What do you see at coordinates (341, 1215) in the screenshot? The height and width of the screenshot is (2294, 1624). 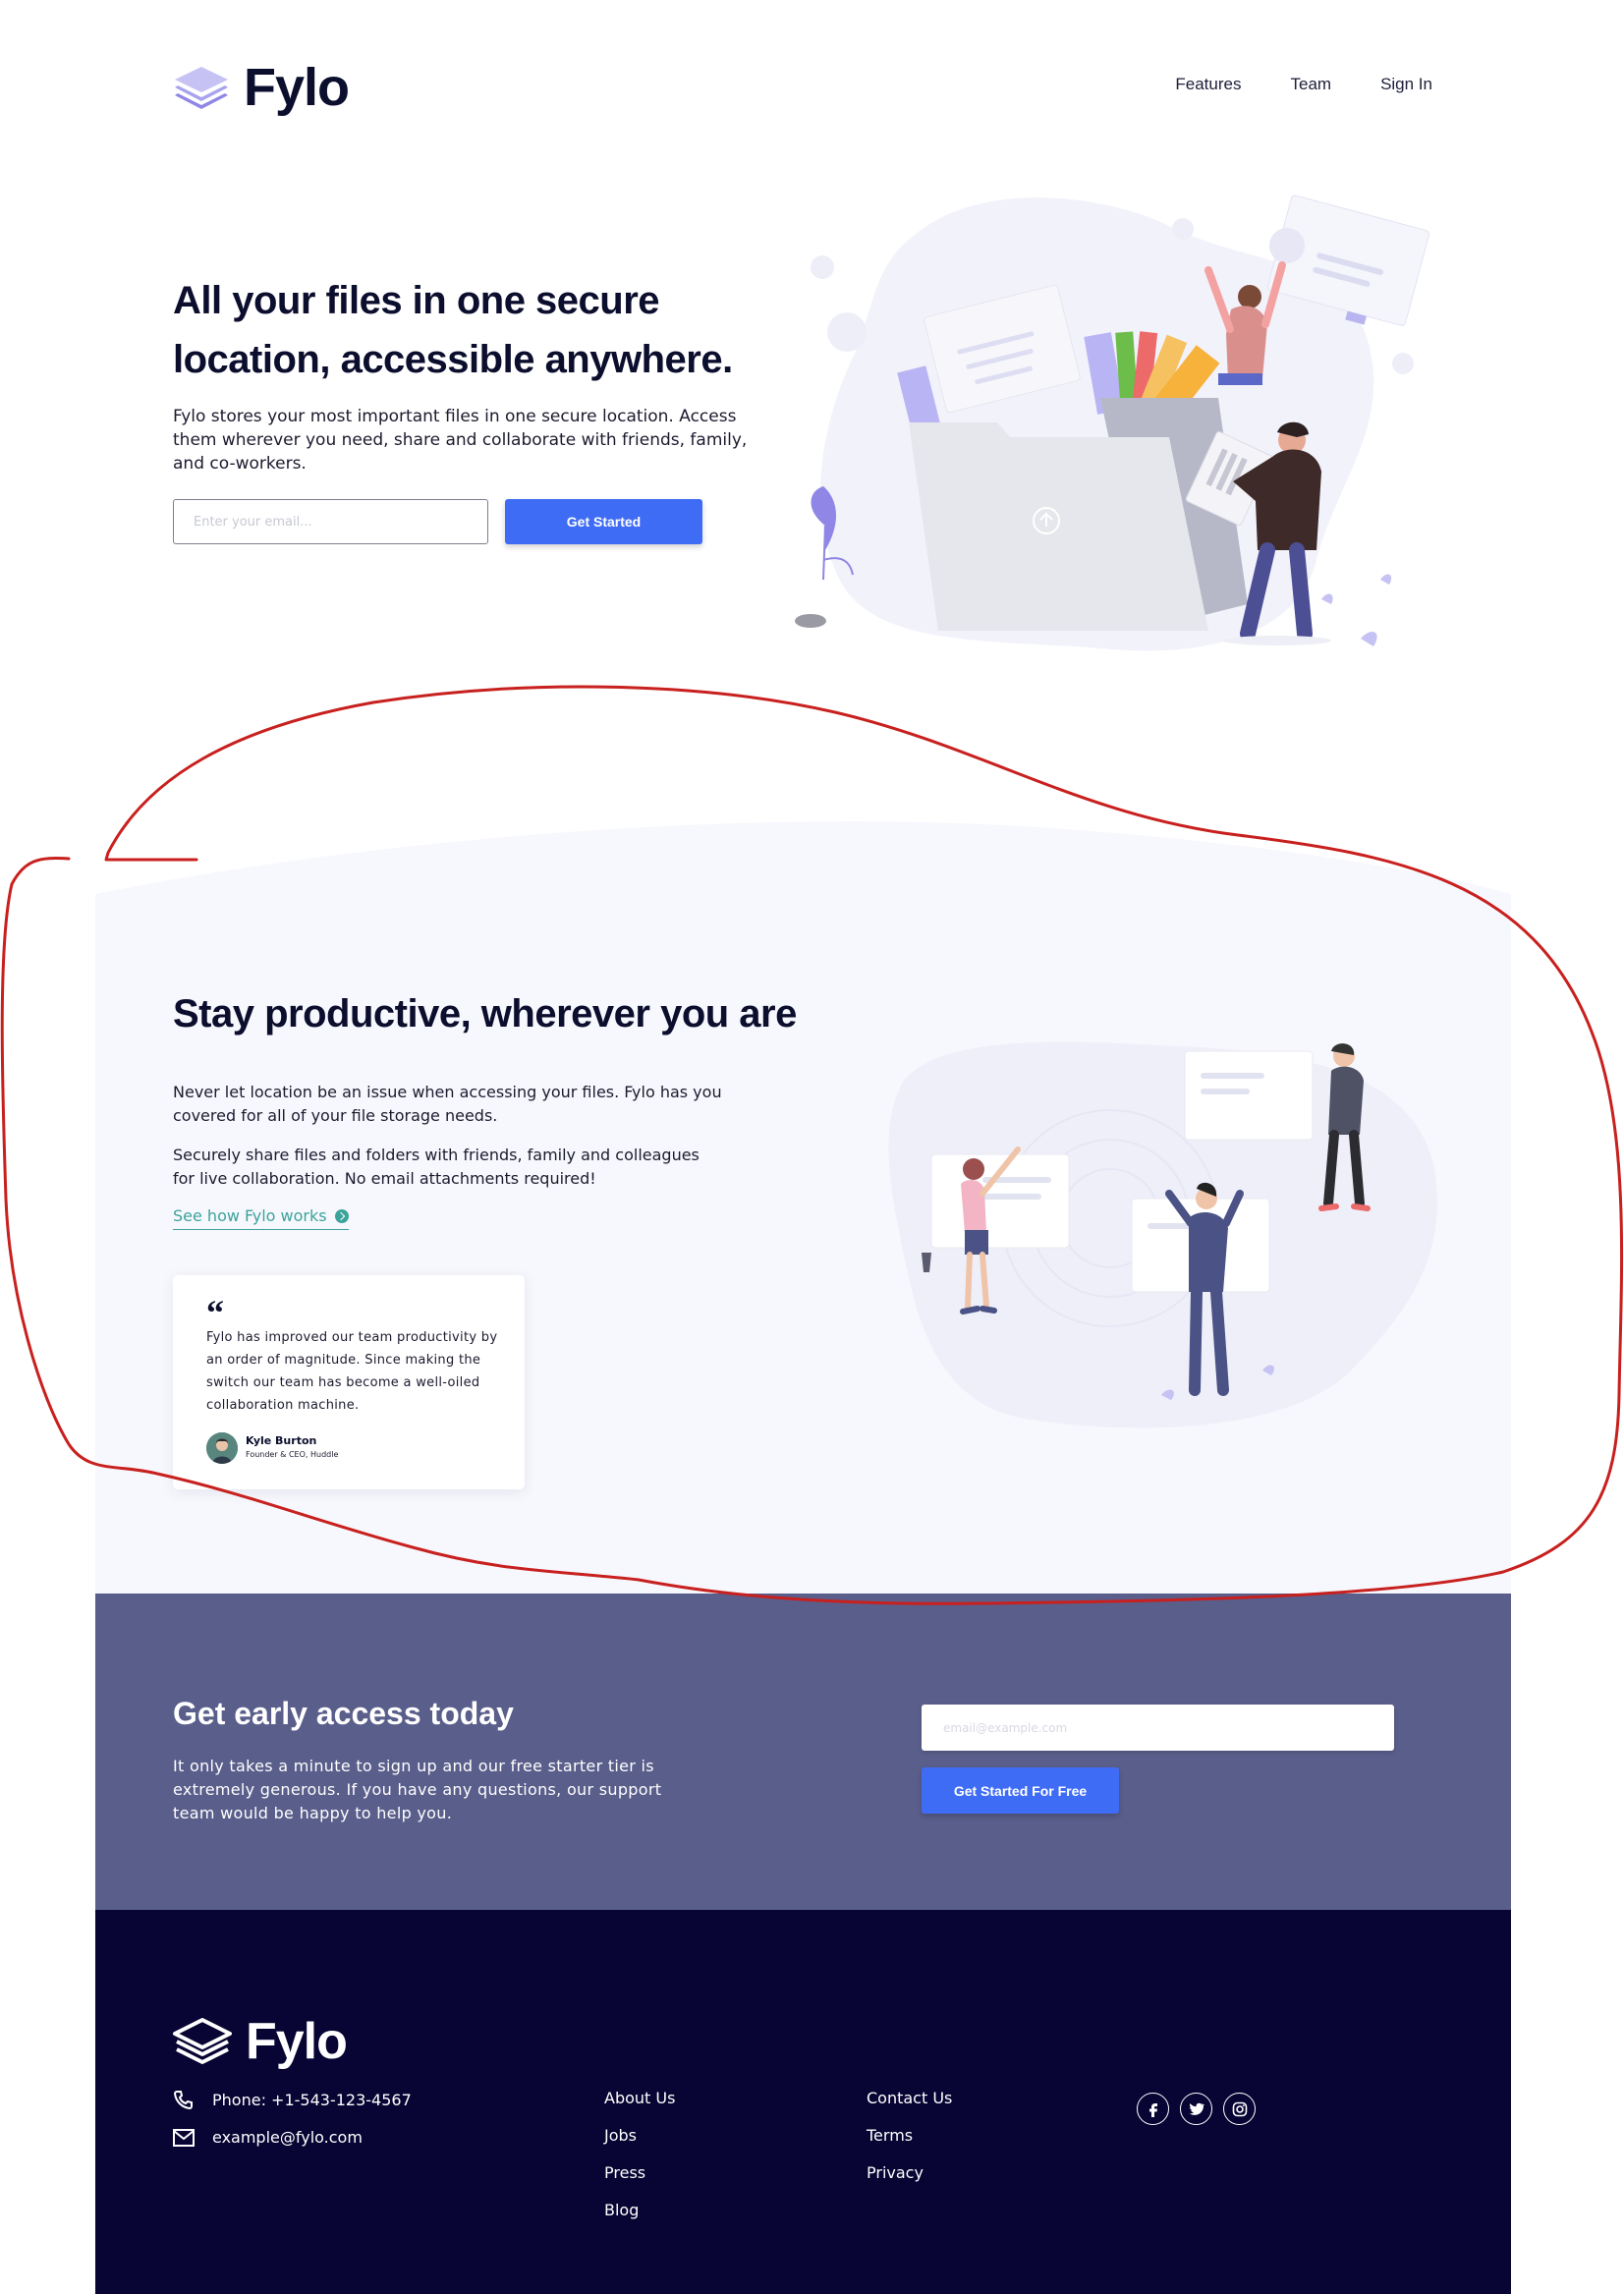 I see `arrow-circle-icon` at bounding box center [341, 1215].